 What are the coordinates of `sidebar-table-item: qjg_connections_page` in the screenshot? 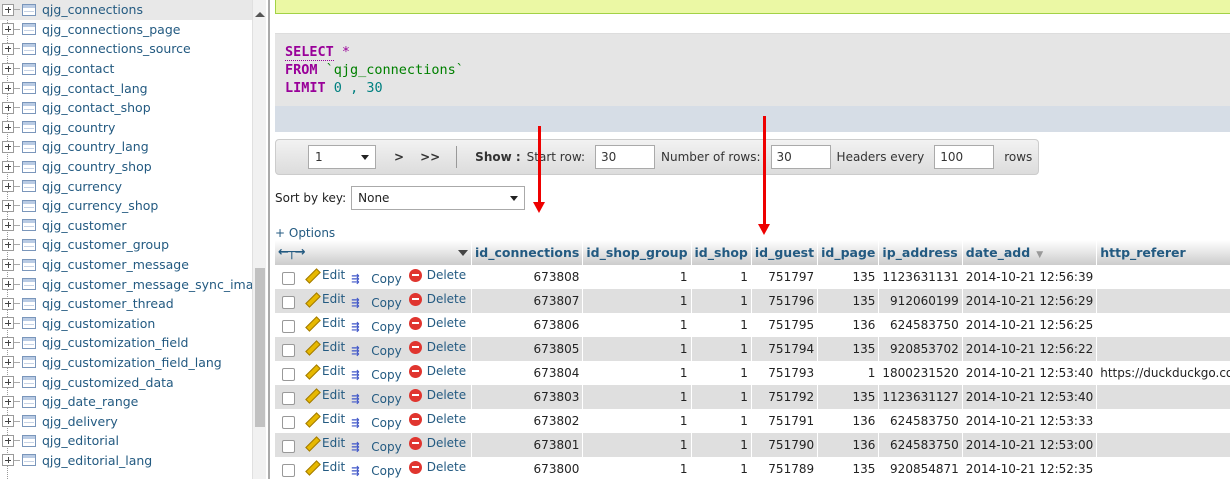 It's located at (126, 30).